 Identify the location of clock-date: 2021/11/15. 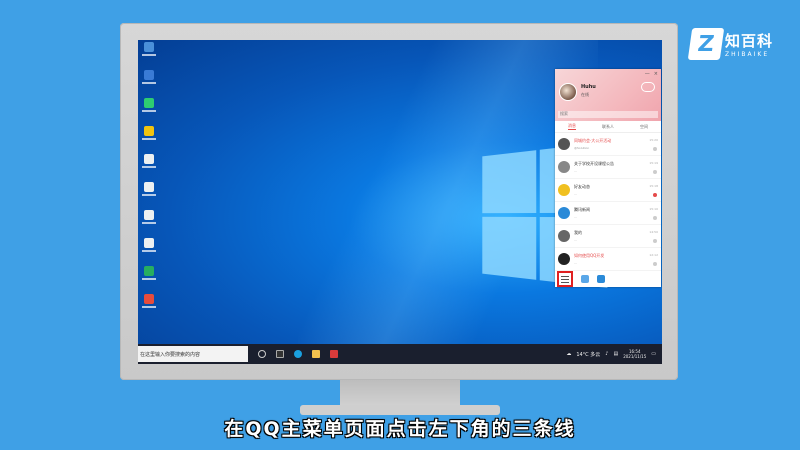
(635, 356).